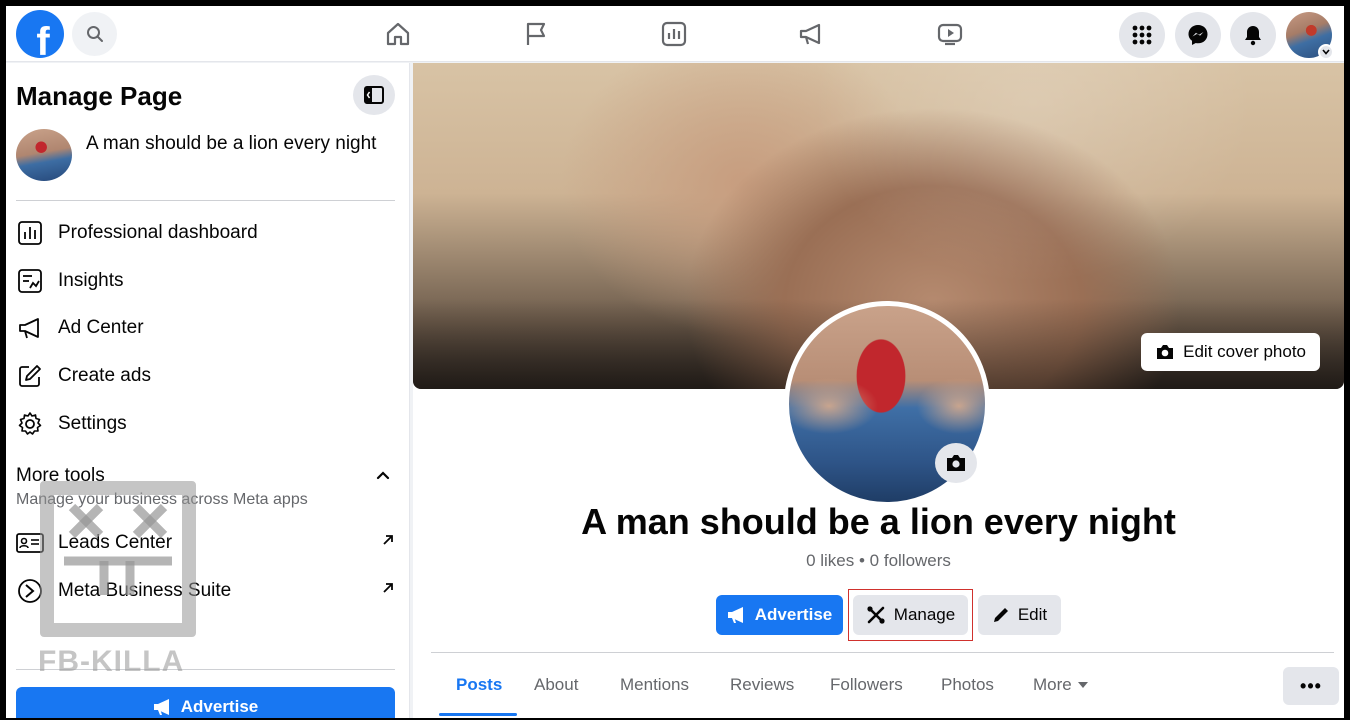 The image size is (1350, 720). Describe the element at coordinates (115, 542) in the screenshot. I see `sidebar-item-label: Leads Center` at that location.